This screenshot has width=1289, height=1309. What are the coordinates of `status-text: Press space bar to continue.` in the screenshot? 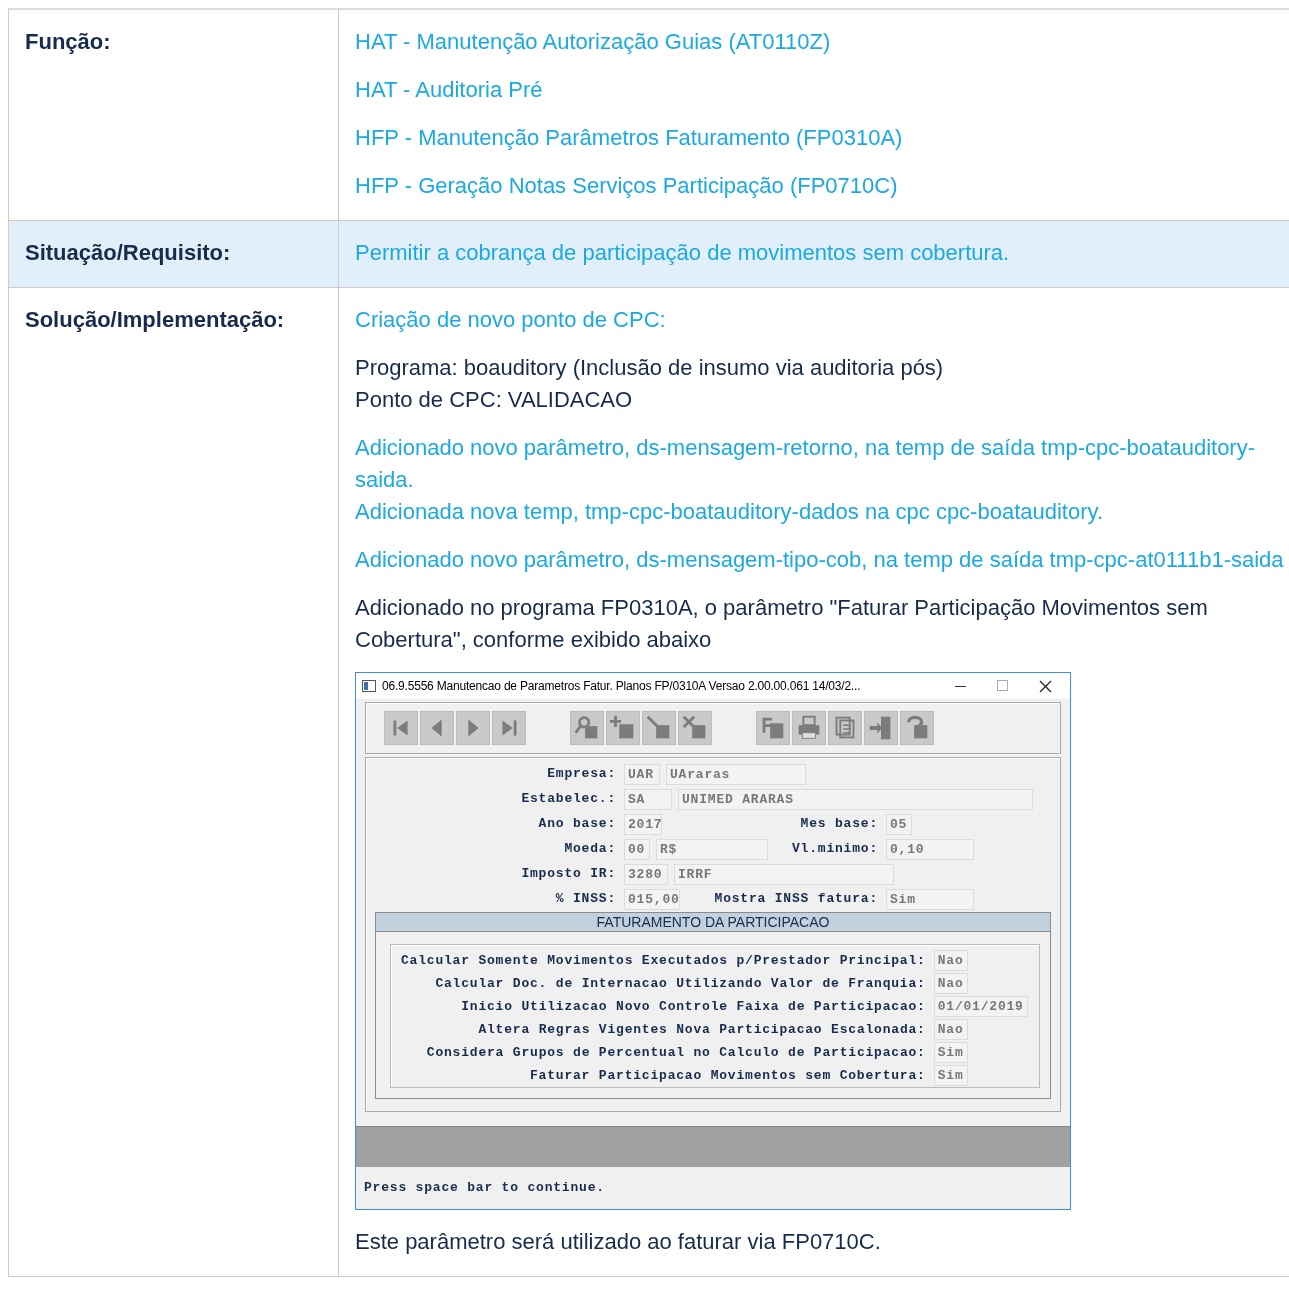 It's located at (484, 1187).